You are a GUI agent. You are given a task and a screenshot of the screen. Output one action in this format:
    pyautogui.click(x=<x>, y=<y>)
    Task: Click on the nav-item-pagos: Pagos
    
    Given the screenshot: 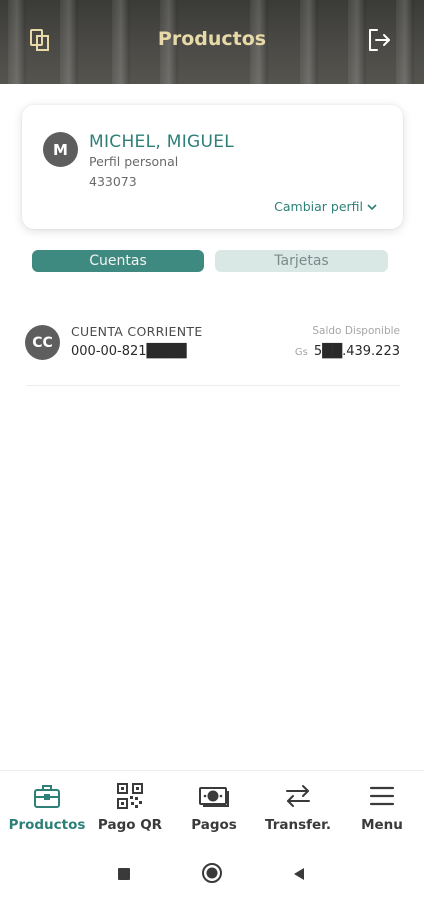 What is the action you would take?
    pyautogui.click(x=214, y=811)
    